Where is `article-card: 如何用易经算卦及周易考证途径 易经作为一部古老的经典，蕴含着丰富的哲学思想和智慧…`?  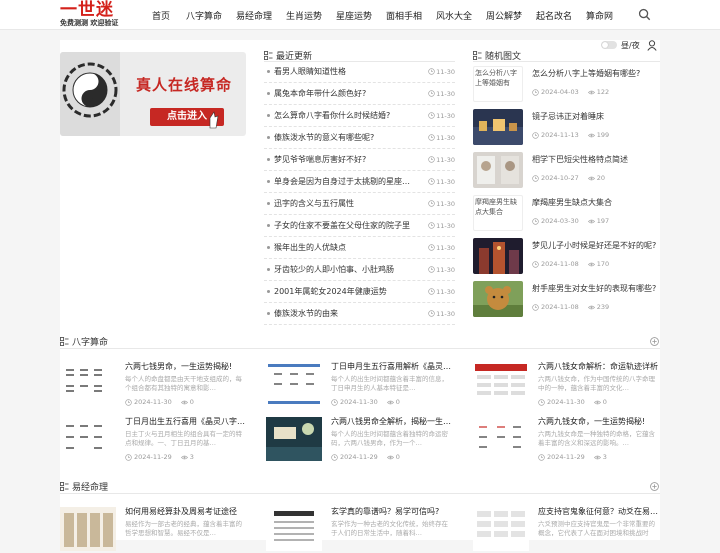 article-card: 如何用易经算卦及周易考证途径 易经作为一部古老的经典，蕴含着丰富的哲学思想和智慧… is located at coordinates (153, 530).